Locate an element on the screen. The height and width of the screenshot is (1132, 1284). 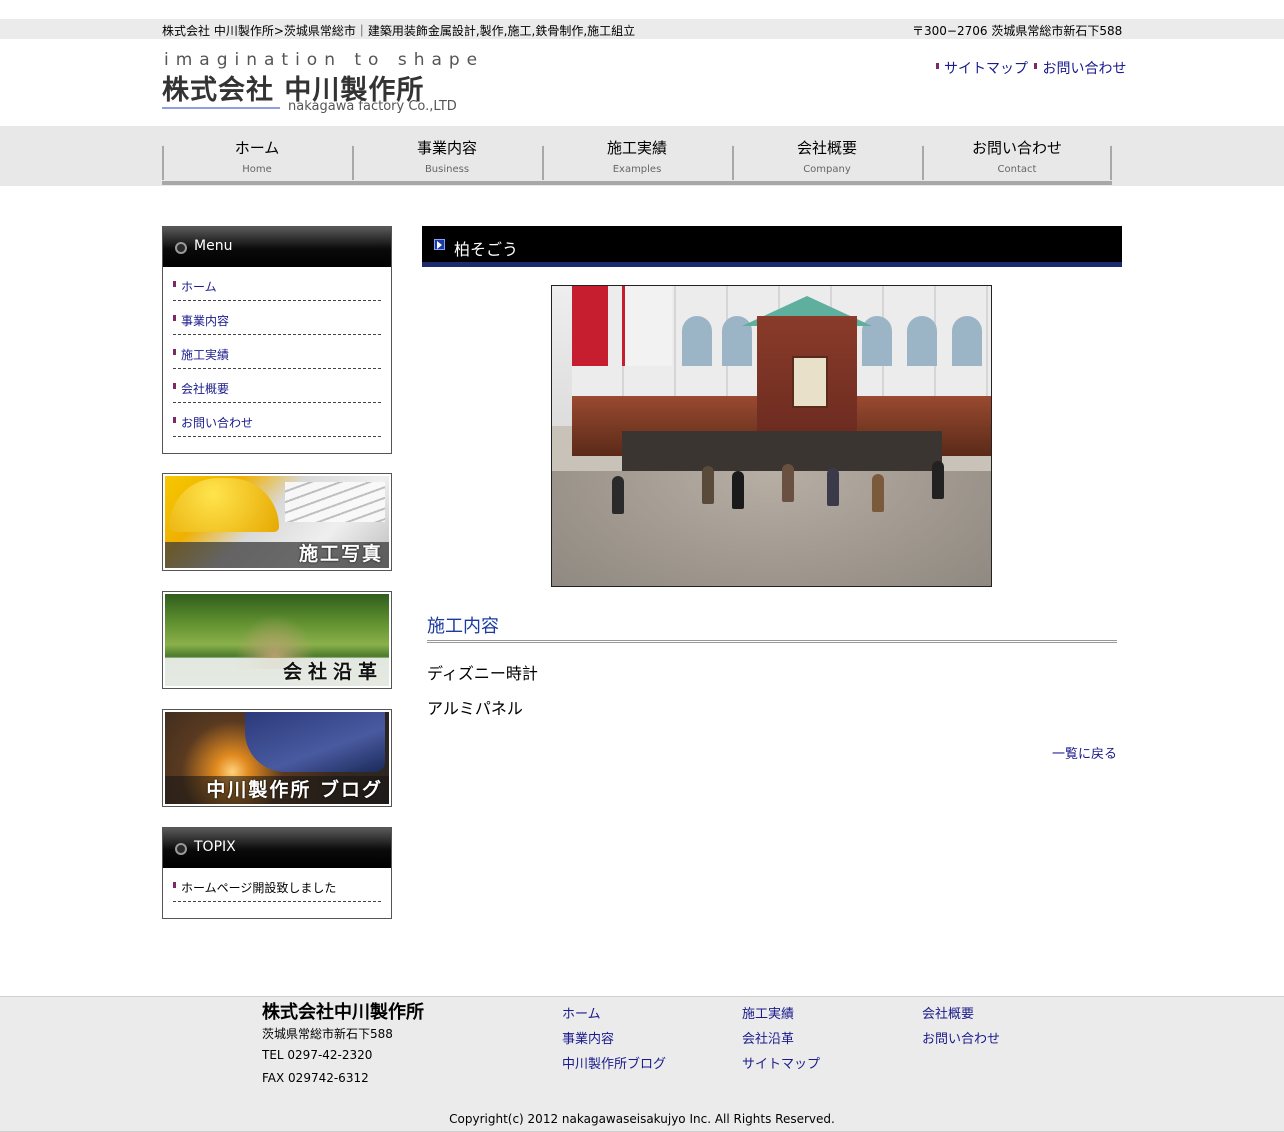
nav-business-label: 事業内容 is located at coordinates (446, 148).